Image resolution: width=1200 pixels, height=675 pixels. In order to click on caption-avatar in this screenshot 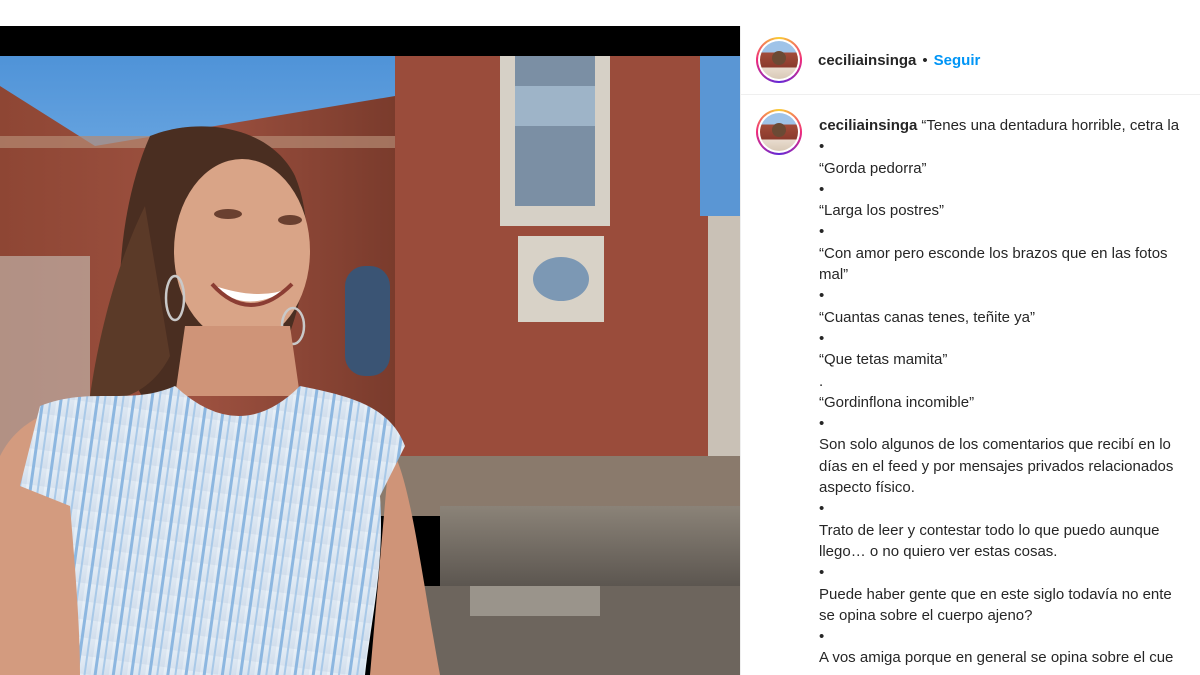, I will do `click(779, 132)`.